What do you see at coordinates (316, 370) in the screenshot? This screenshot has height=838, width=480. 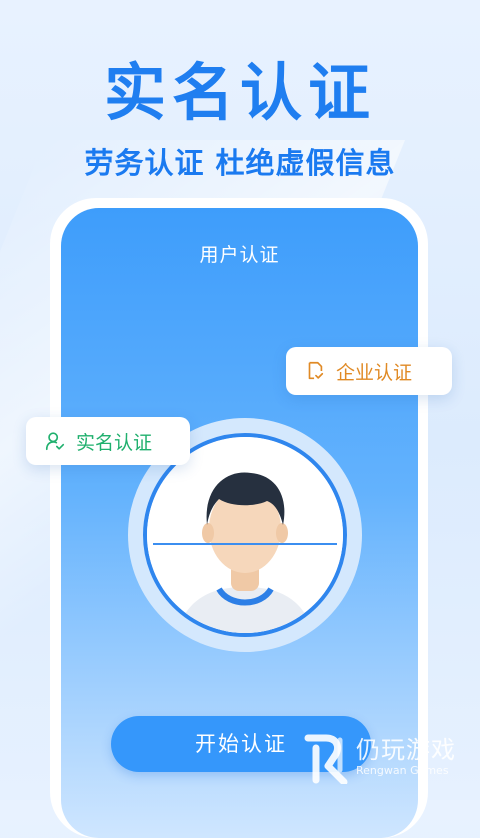 I see `document-check-icon` at bounding box center [316, 370].